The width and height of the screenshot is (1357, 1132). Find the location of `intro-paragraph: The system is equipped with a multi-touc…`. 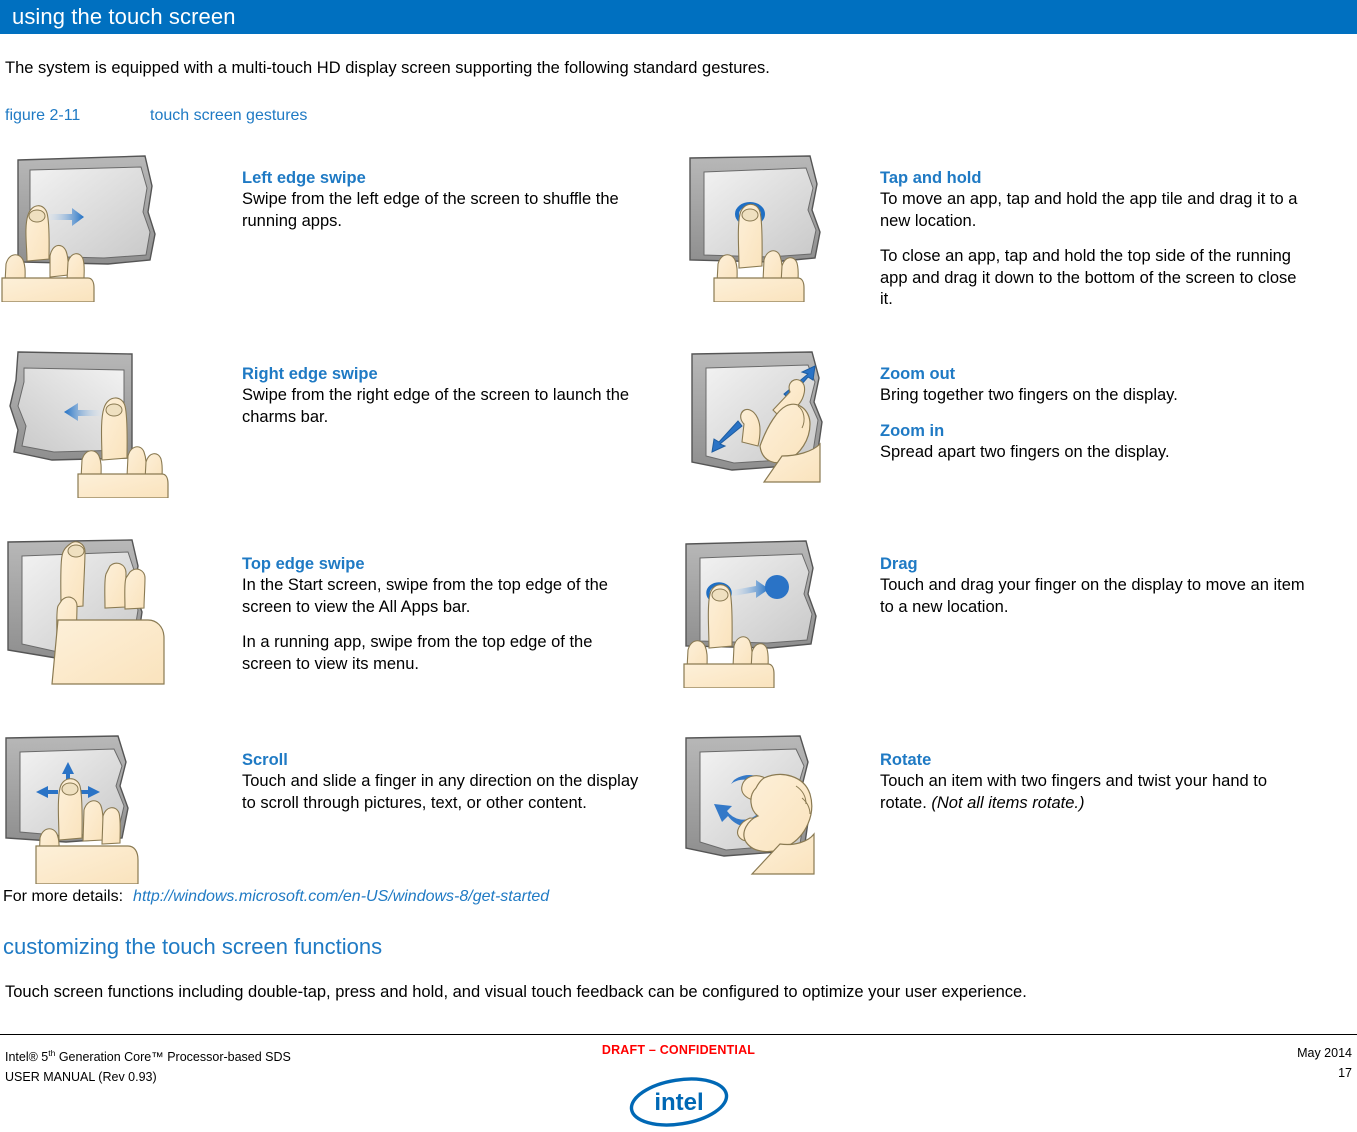

intro-paragraph: The system is equipped with a multi-touc… is located at coordinates (387, 68).